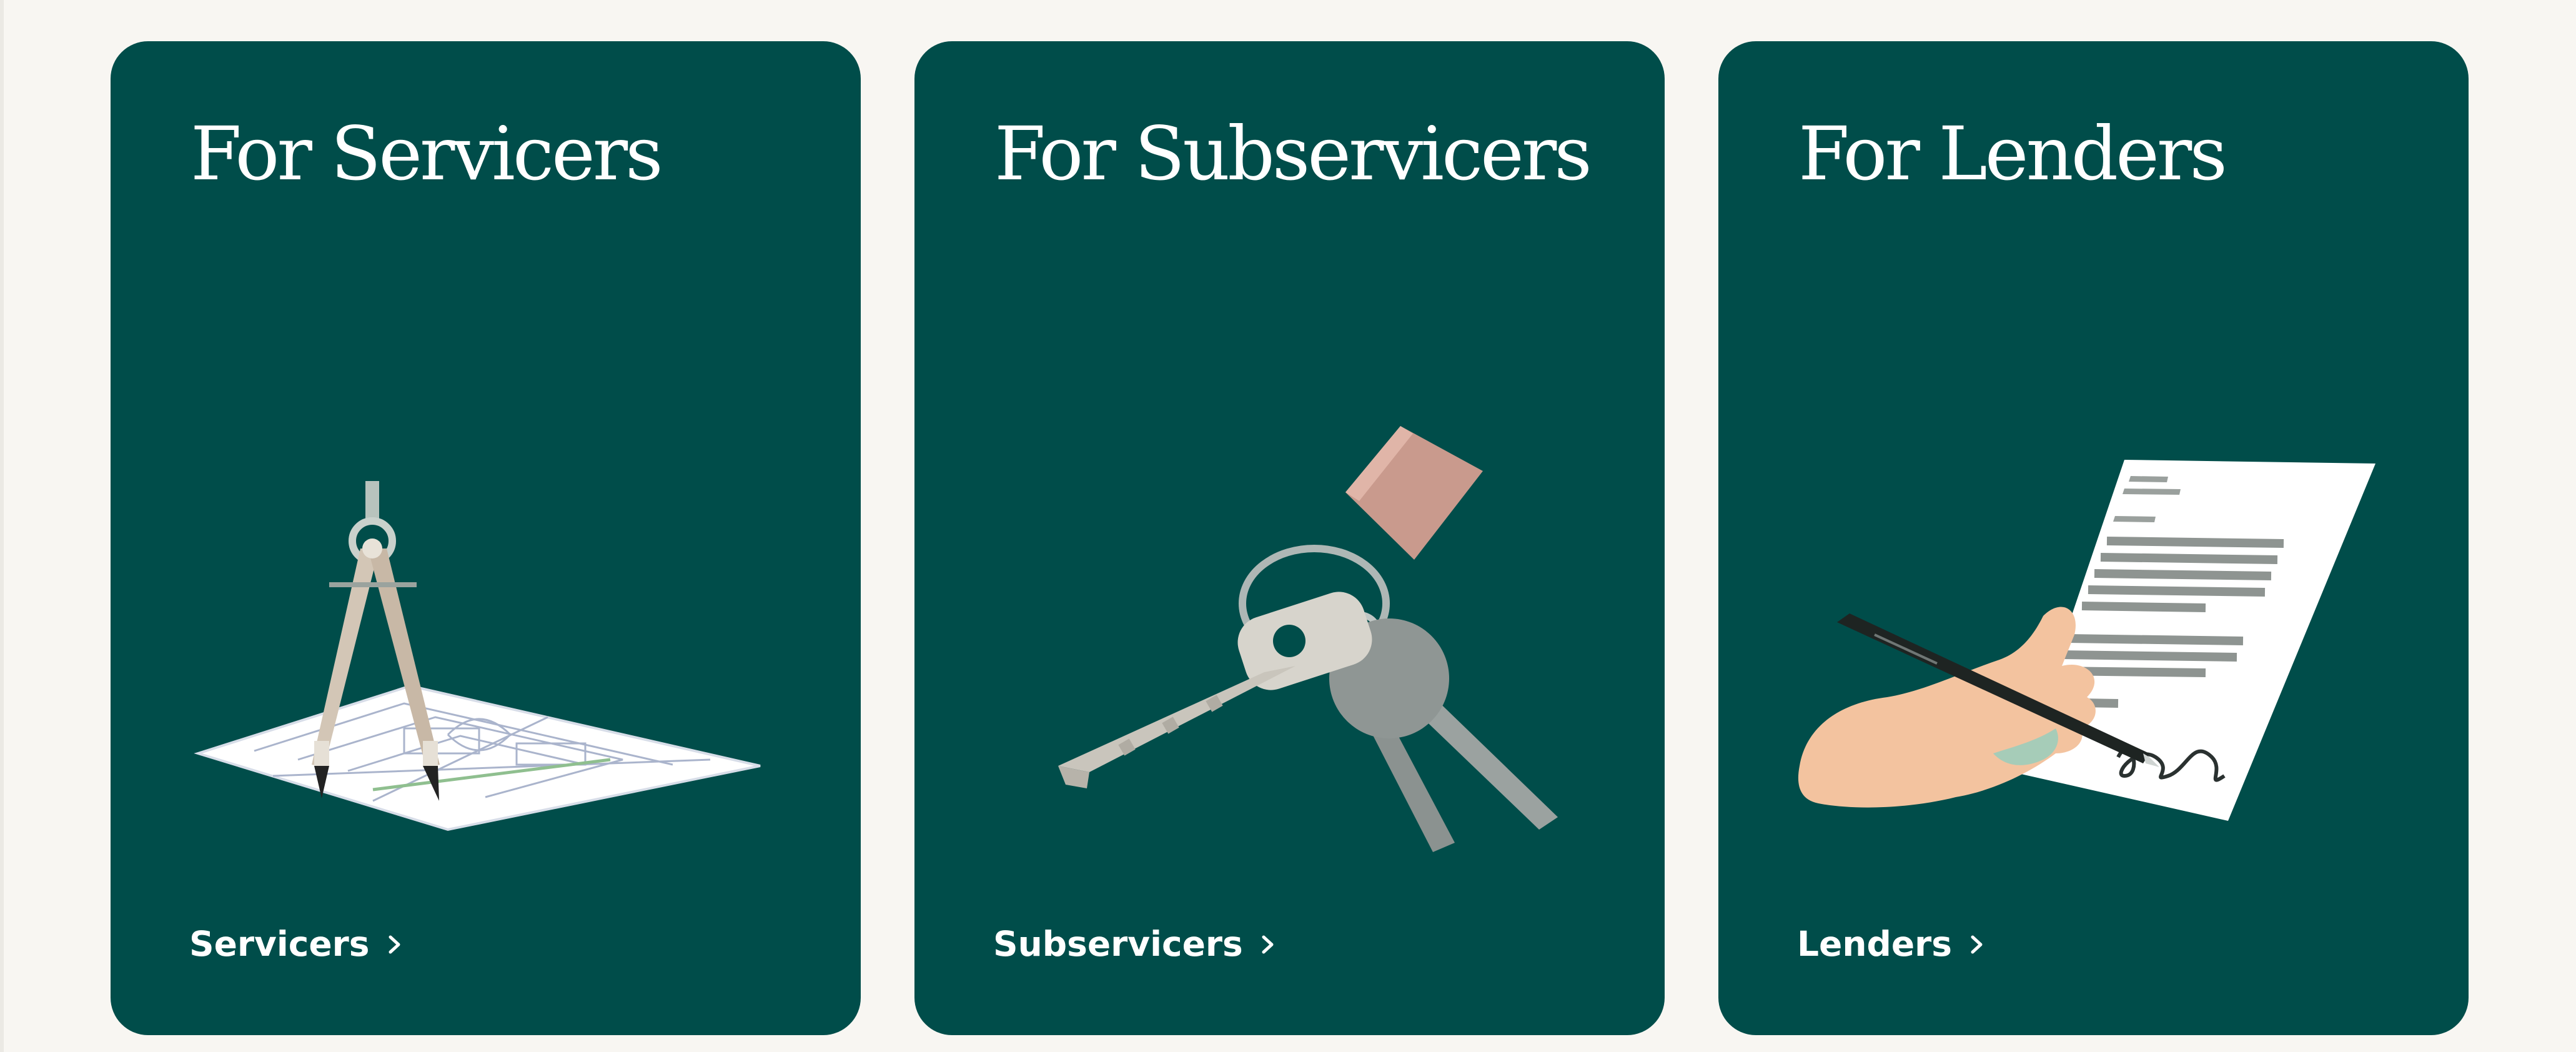 Image resolution: width=2576 pixels, height=1052 pixels. What do you see at coordinates (2, 526) in the screenshot?
I see `page-edge` at bounding box center [2, 526].